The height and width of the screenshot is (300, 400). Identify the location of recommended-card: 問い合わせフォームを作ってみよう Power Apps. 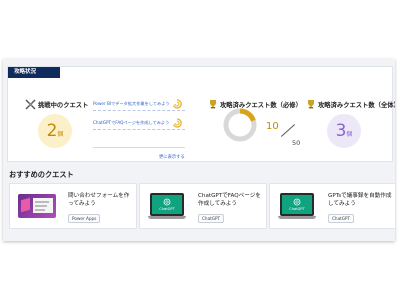
(73, 206).